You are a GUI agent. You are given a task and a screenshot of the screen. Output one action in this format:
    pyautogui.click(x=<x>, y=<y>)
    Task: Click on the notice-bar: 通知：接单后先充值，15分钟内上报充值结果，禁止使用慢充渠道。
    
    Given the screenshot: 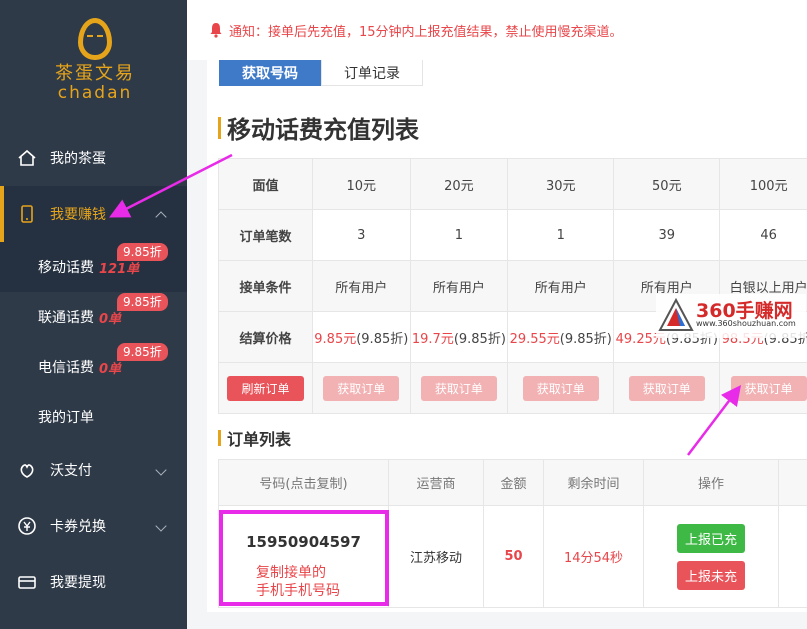 What is the action you would take?
    pyautogui.click(x=497, y=30)
    